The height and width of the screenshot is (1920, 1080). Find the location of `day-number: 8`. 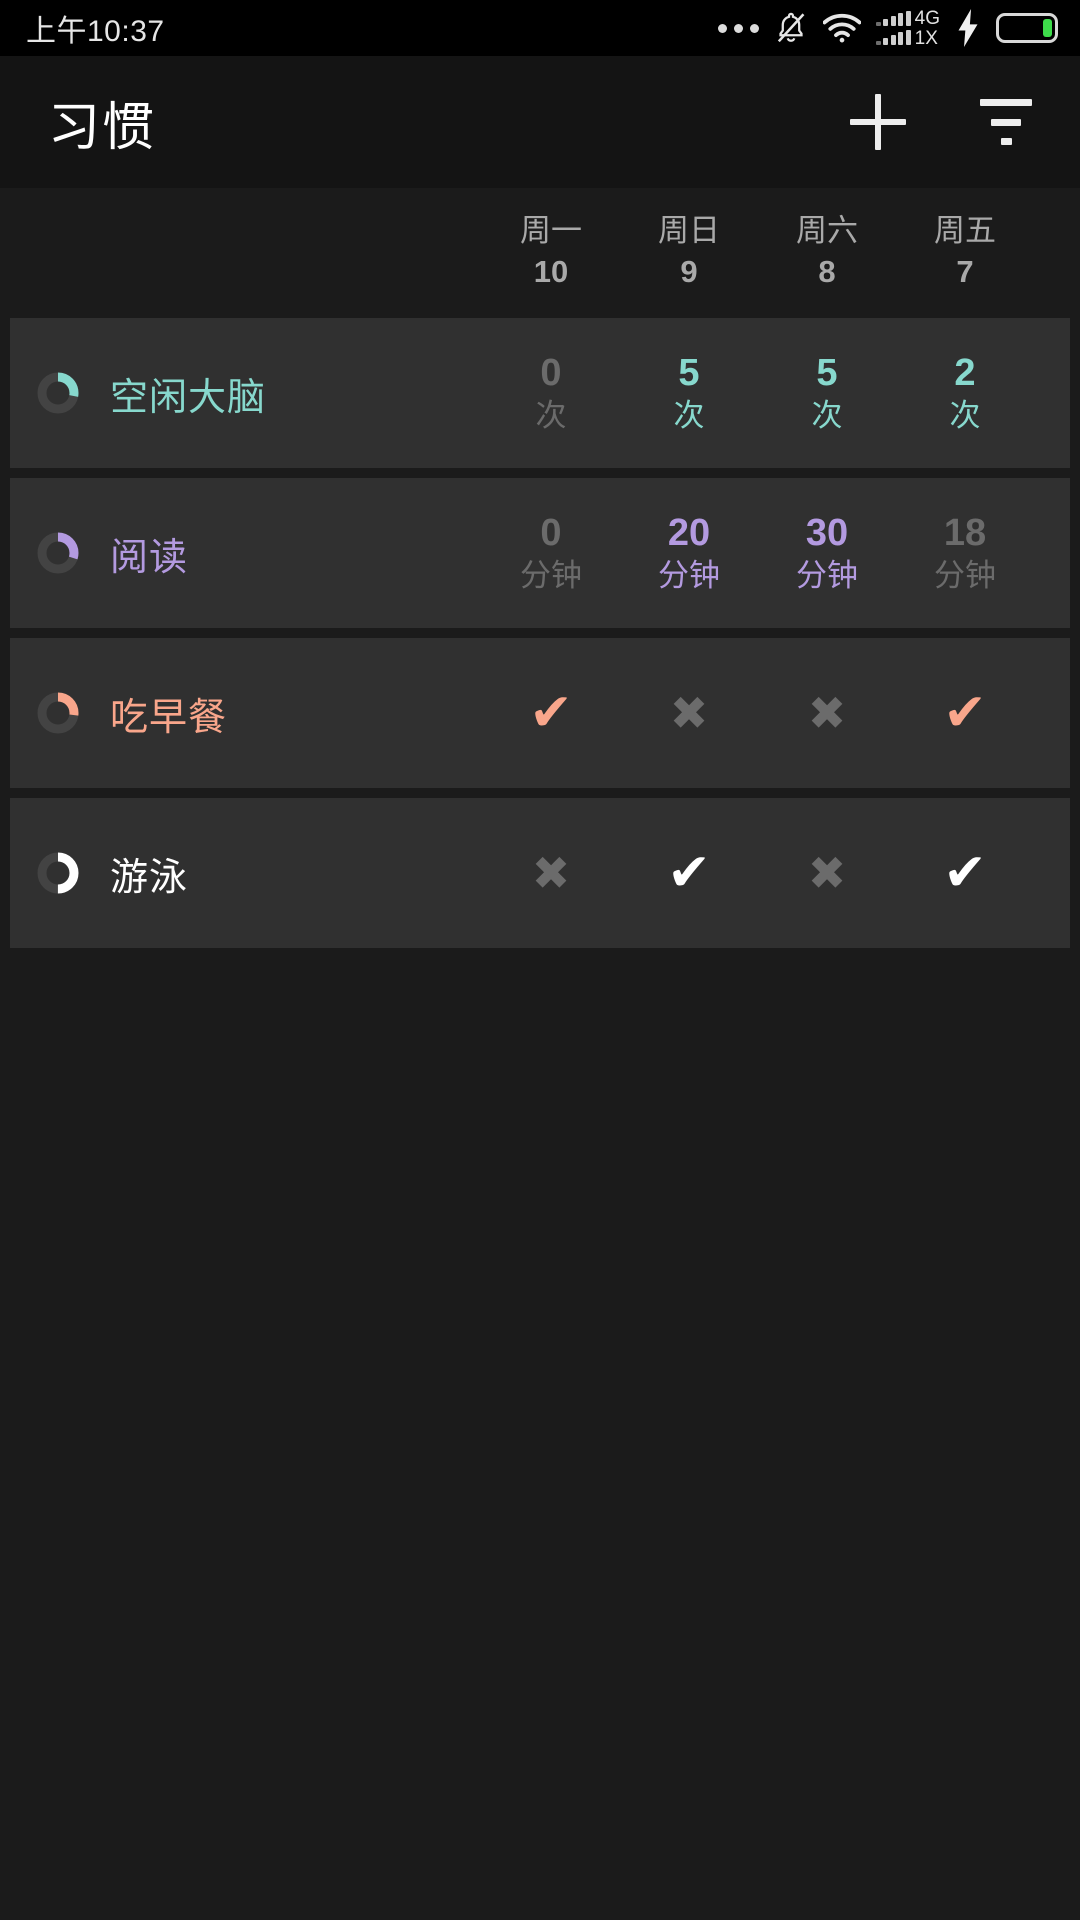

day-number: 8 is located at coordinates (827, 271).